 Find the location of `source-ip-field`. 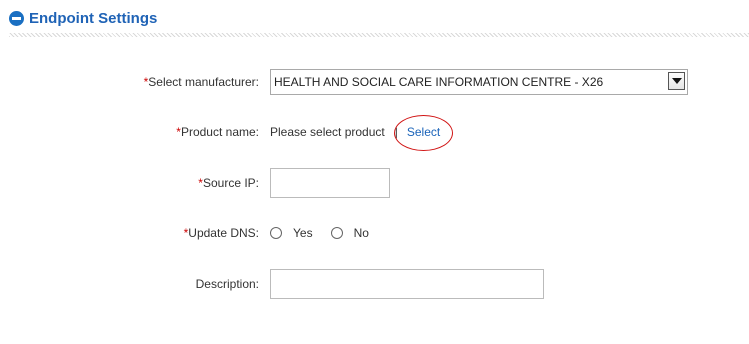

source-ip-field is located at coordinates (330, 183).